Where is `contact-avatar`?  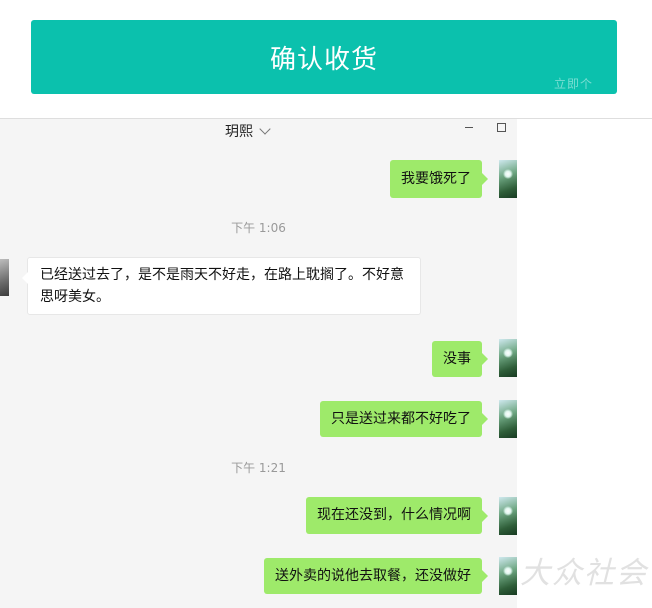
contact-avatar is located at coordinates (4, 277).